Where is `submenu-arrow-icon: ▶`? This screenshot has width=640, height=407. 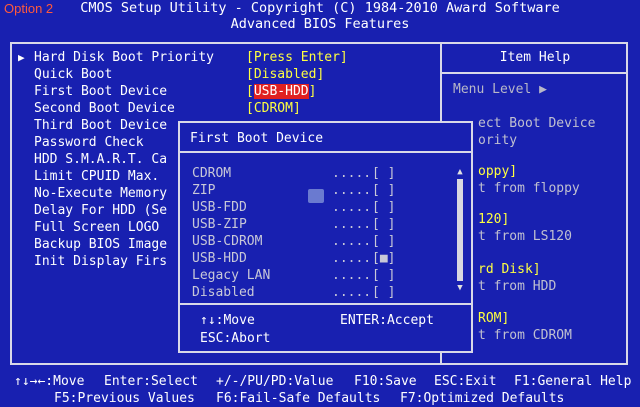
submenu-arrow-icon: ▶ is located at coordinates (21, 57).